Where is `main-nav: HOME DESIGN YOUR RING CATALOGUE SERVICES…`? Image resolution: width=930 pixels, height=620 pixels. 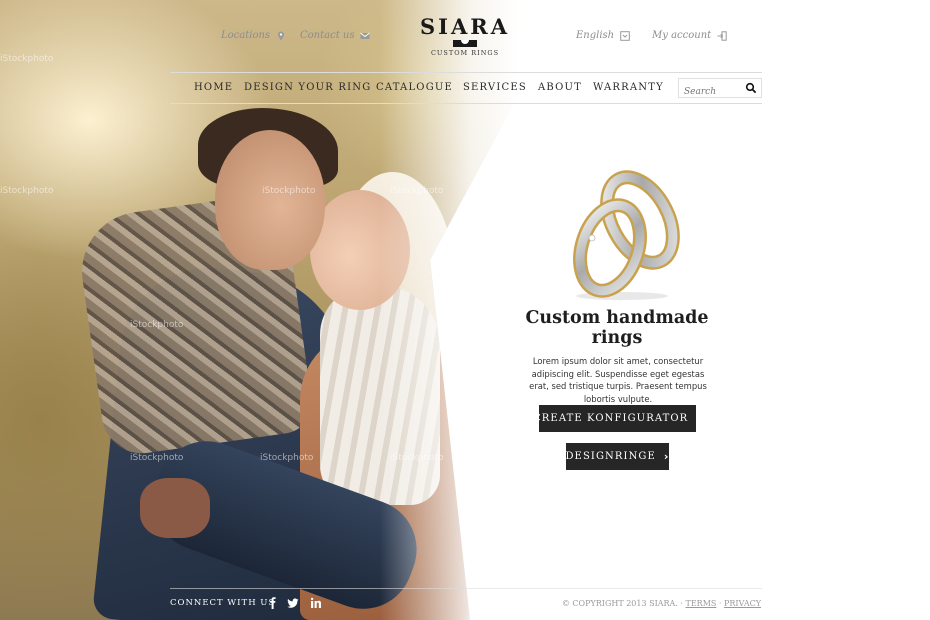 main-nav: HOME DESIGN YOUR RING CATALOGUE SERVICES… is located at coordinates (466, 88).